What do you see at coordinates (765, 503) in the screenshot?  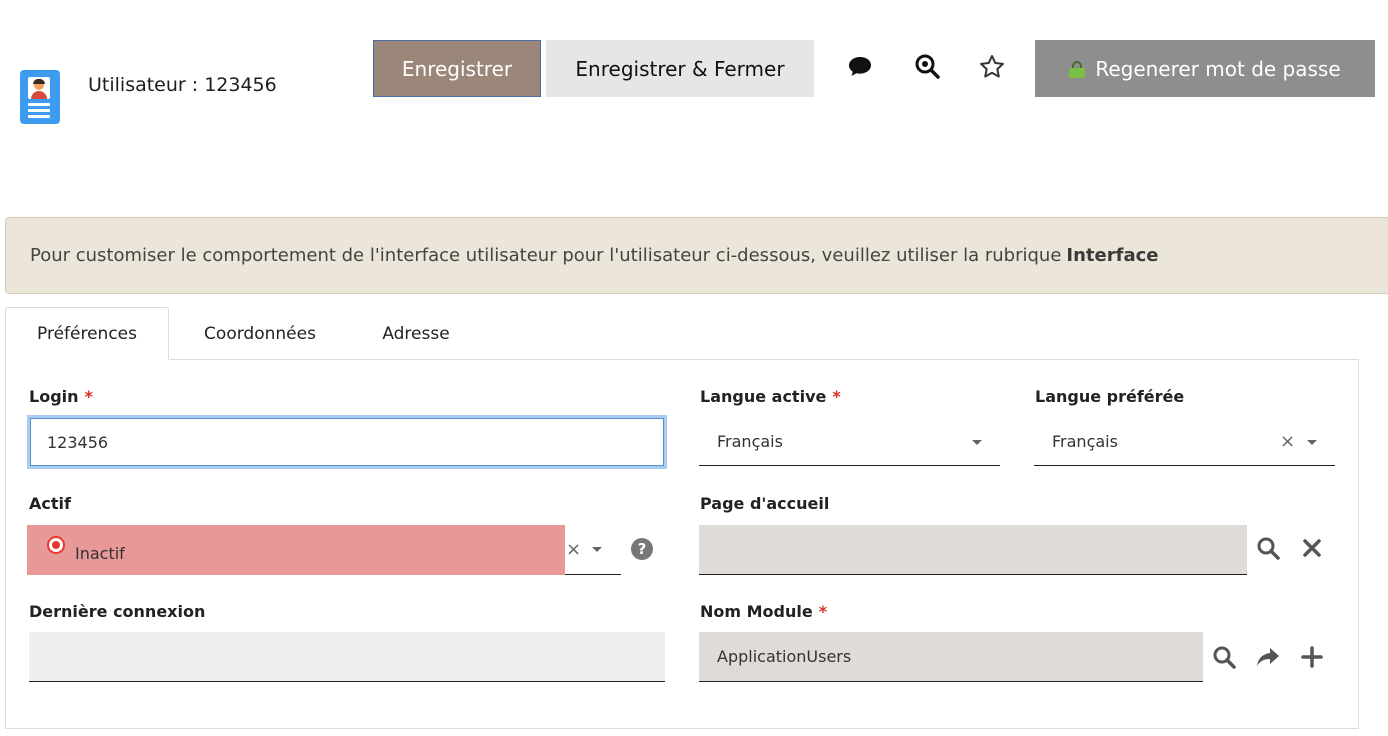 I see `page-accueil-label: Page d'accueil` at bounding box center [765, 503].